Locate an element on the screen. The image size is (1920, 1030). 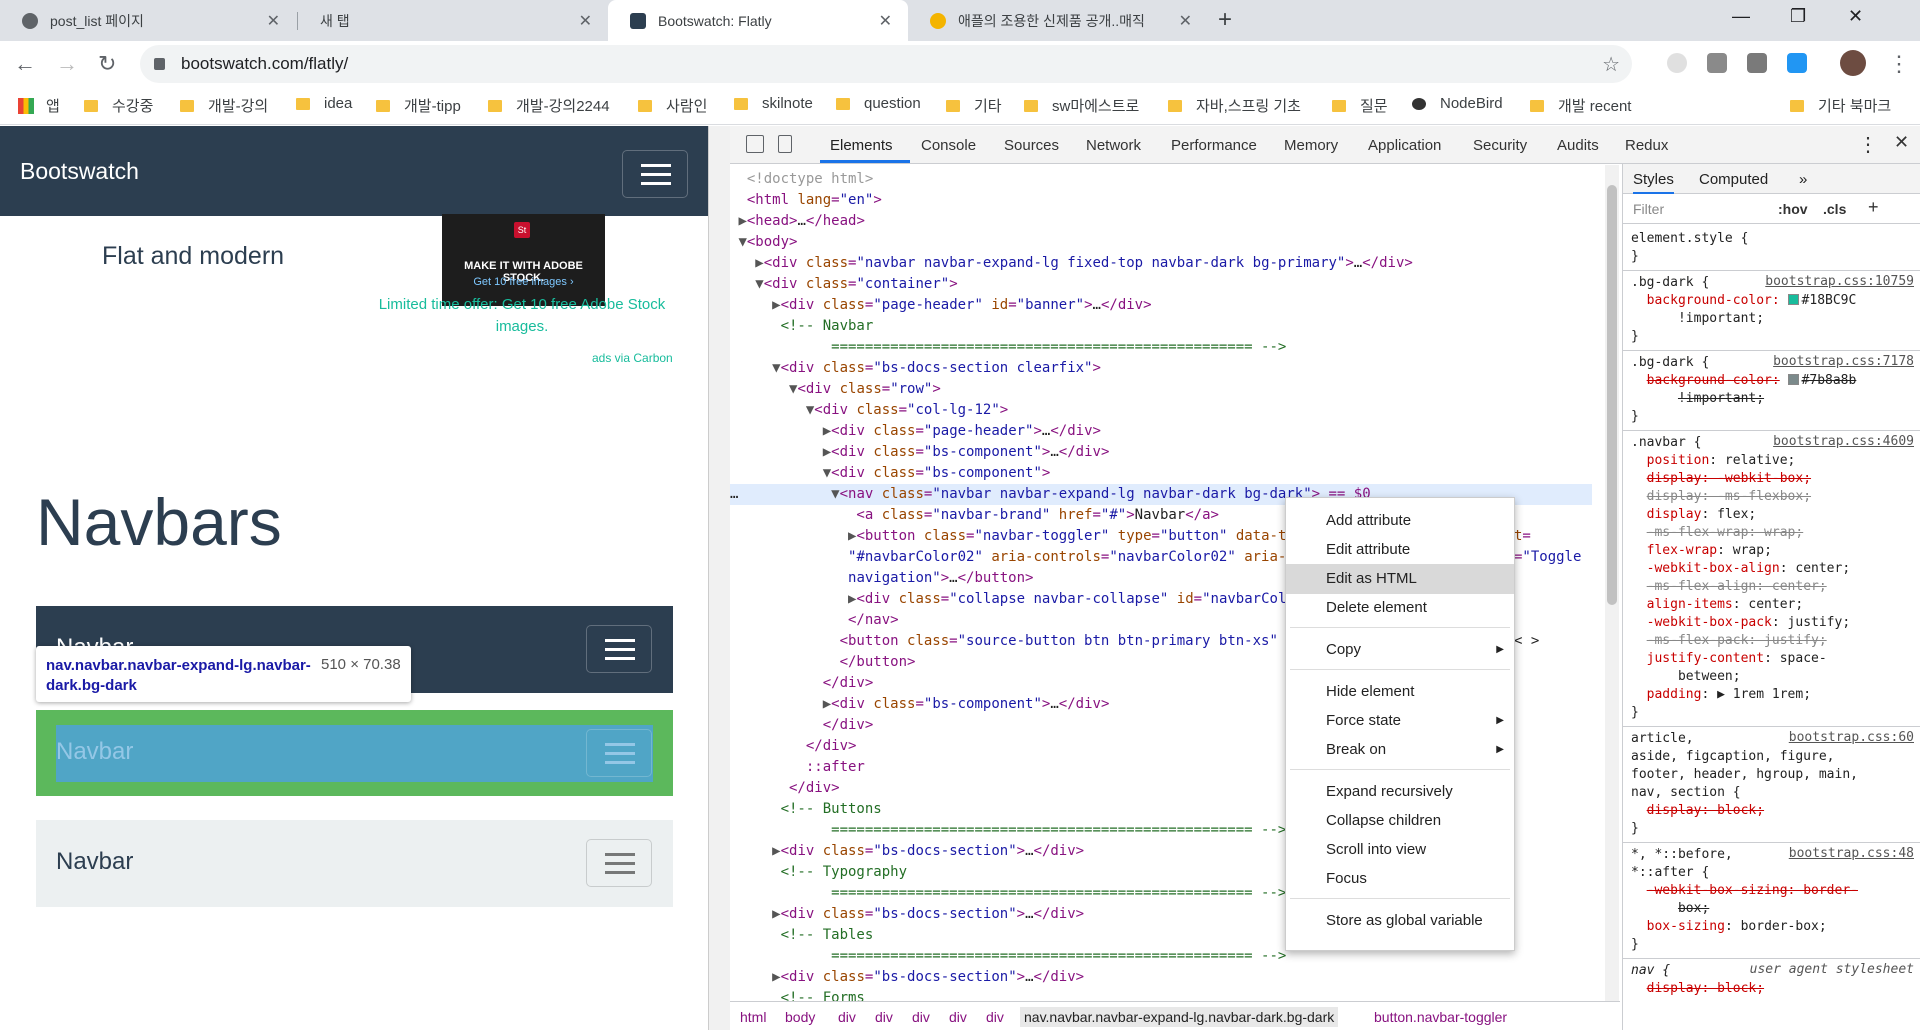
hov-toggle: :hov is located at coordinates (1793, 209).